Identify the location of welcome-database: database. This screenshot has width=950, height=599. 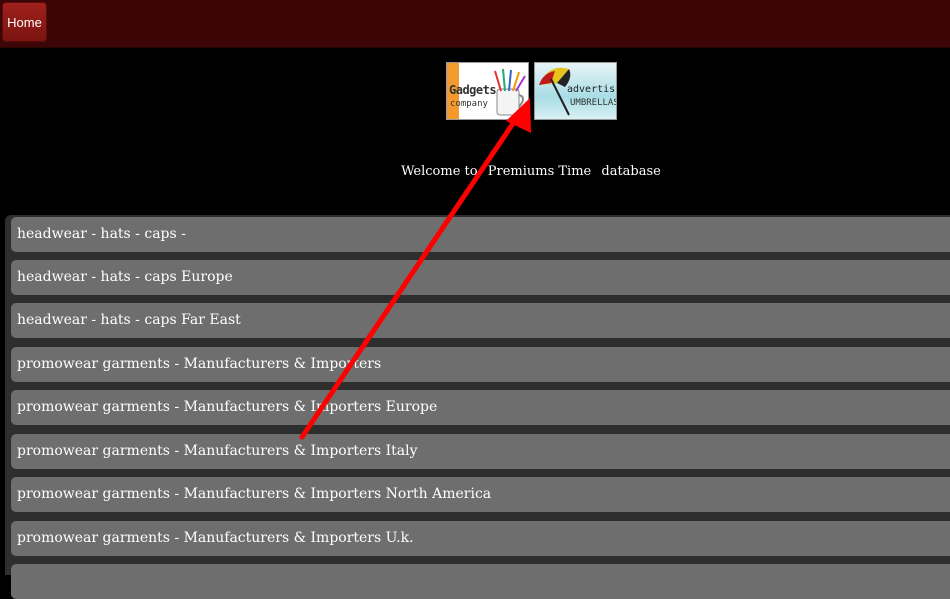
(631, 171).